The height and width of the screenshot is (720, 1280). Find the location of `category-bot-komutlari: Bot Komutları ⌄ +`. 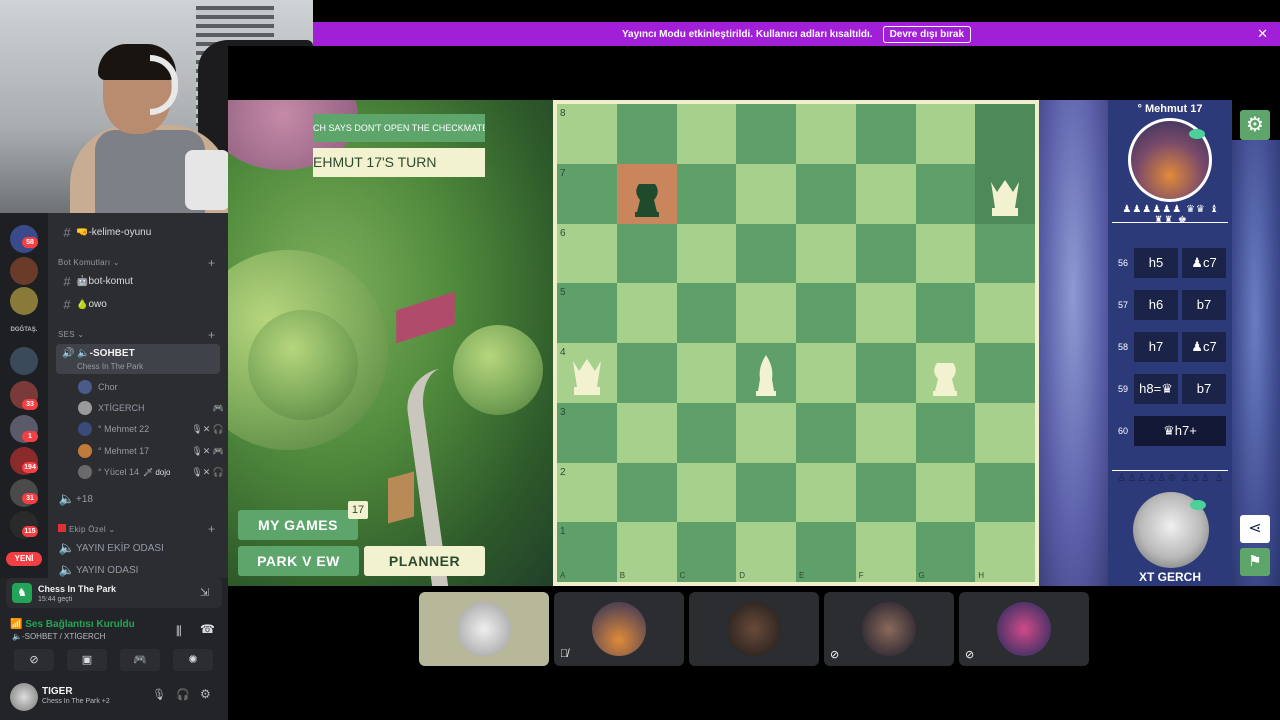

category-bot-komutlari: Bot Komutları ⌄ + is located at coordinates (136, 263).